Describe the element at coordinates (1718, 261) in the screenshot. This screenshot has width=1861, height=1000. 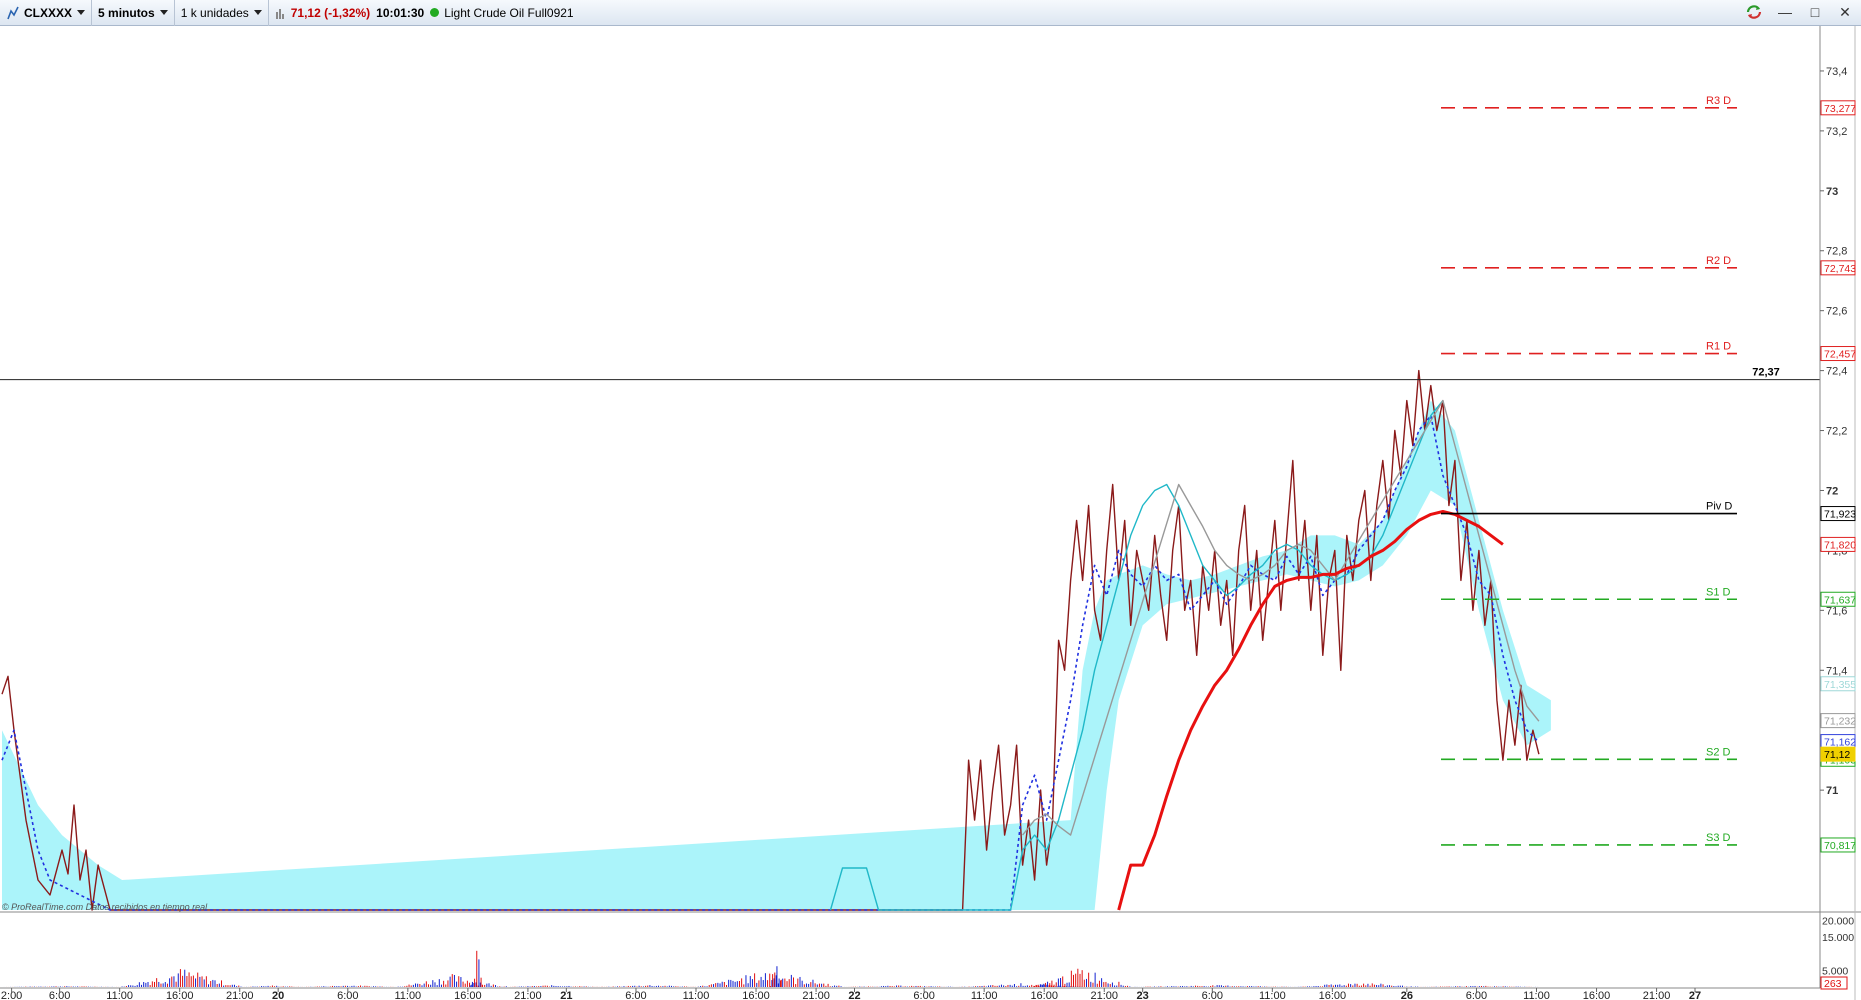
I see `pivot-name-label: R2 D` at that location.